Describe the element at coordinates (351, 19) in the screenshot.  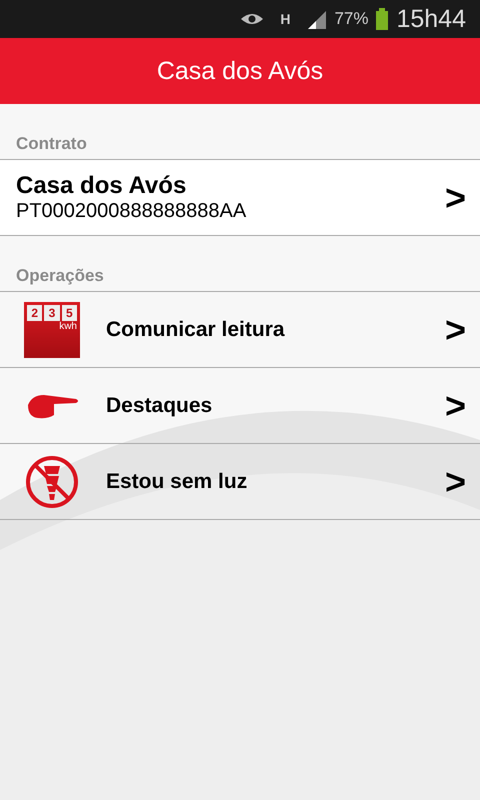
I see `battery-percentage: 77%` at that location.